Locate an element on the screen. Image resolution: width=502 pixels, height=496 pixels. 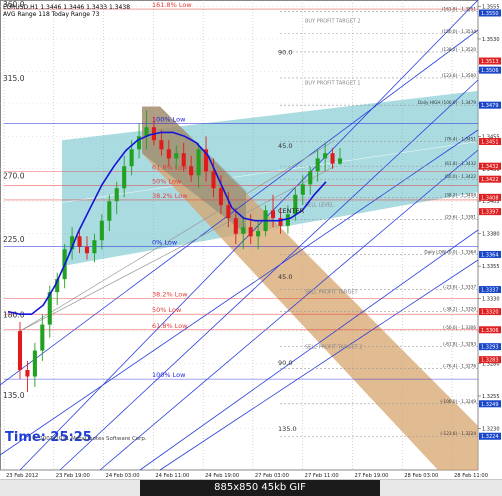
right-fib-label: (23.6) - 1.3391 is located at coordinates (461, 216).